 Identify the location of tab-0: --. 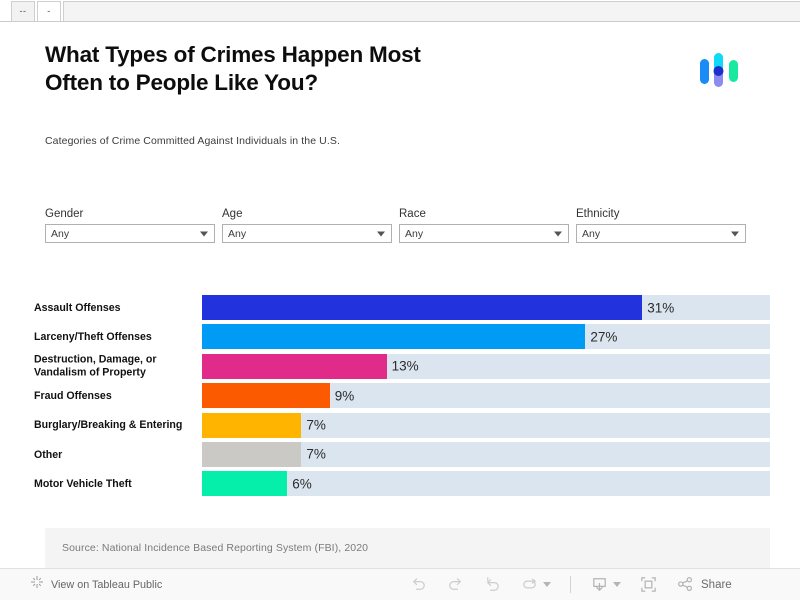
(23, 11).